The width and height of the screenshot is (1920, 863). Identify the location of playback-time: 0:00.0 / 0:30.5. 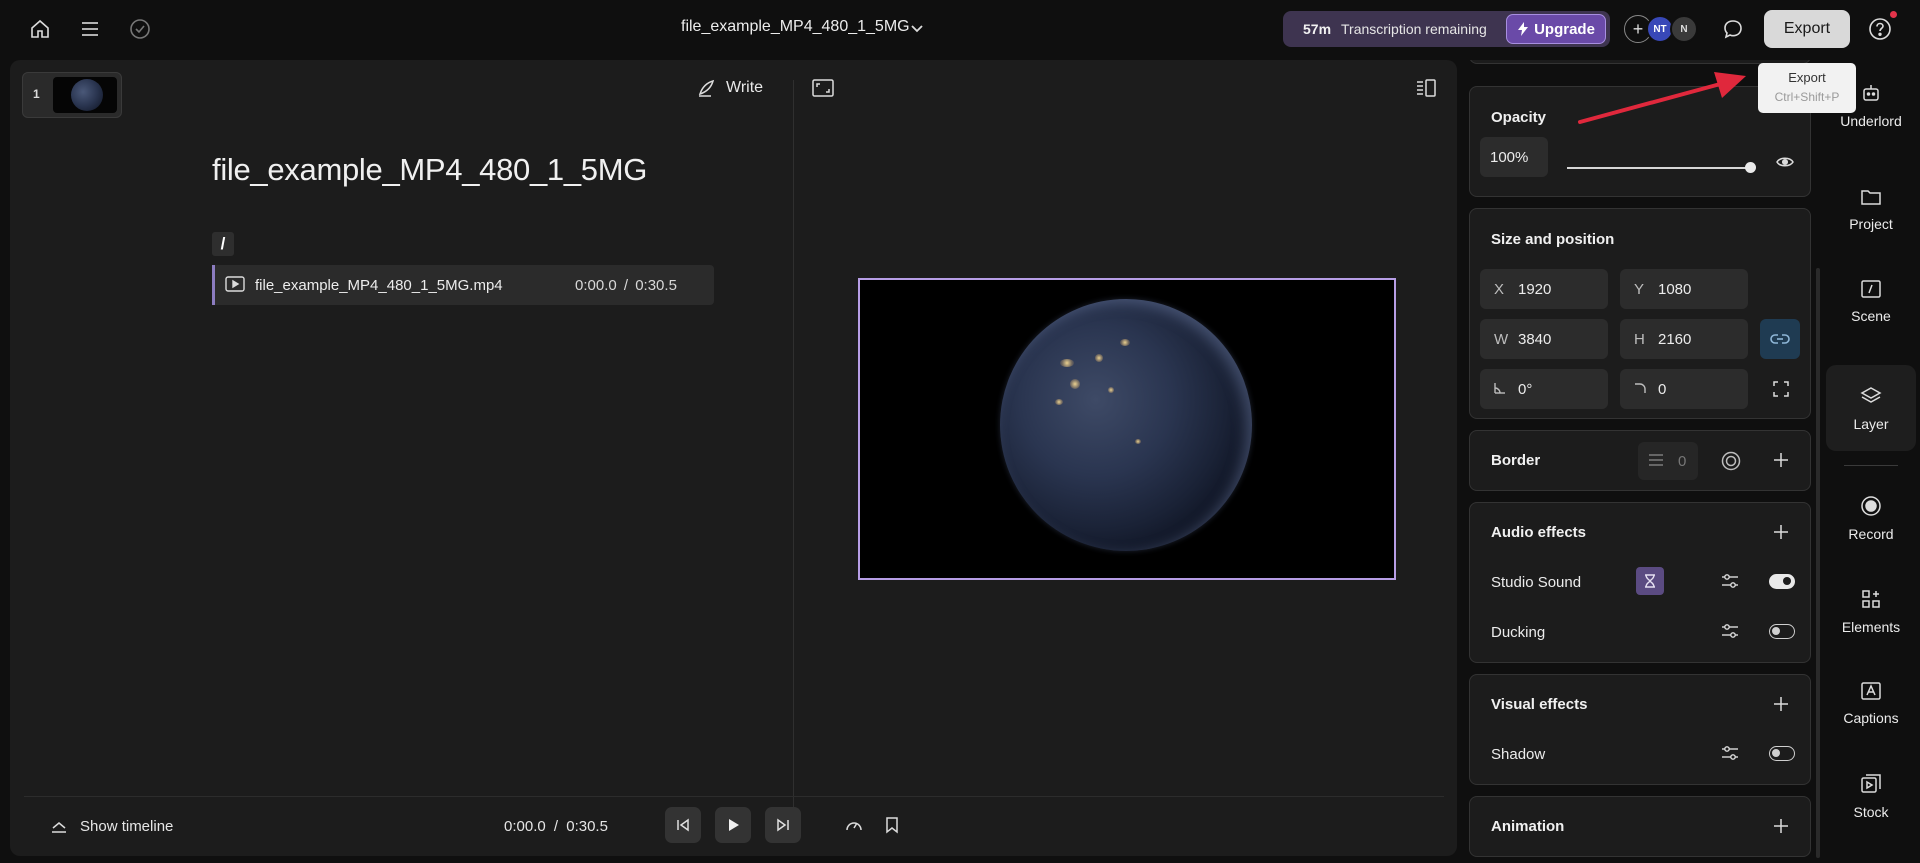
(556, 826).